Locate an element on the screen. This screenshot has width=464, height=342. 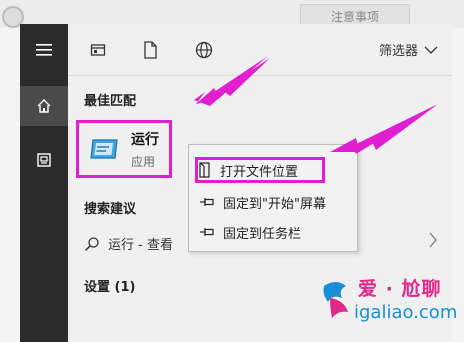
home-button is located at coordinates (44, 106).